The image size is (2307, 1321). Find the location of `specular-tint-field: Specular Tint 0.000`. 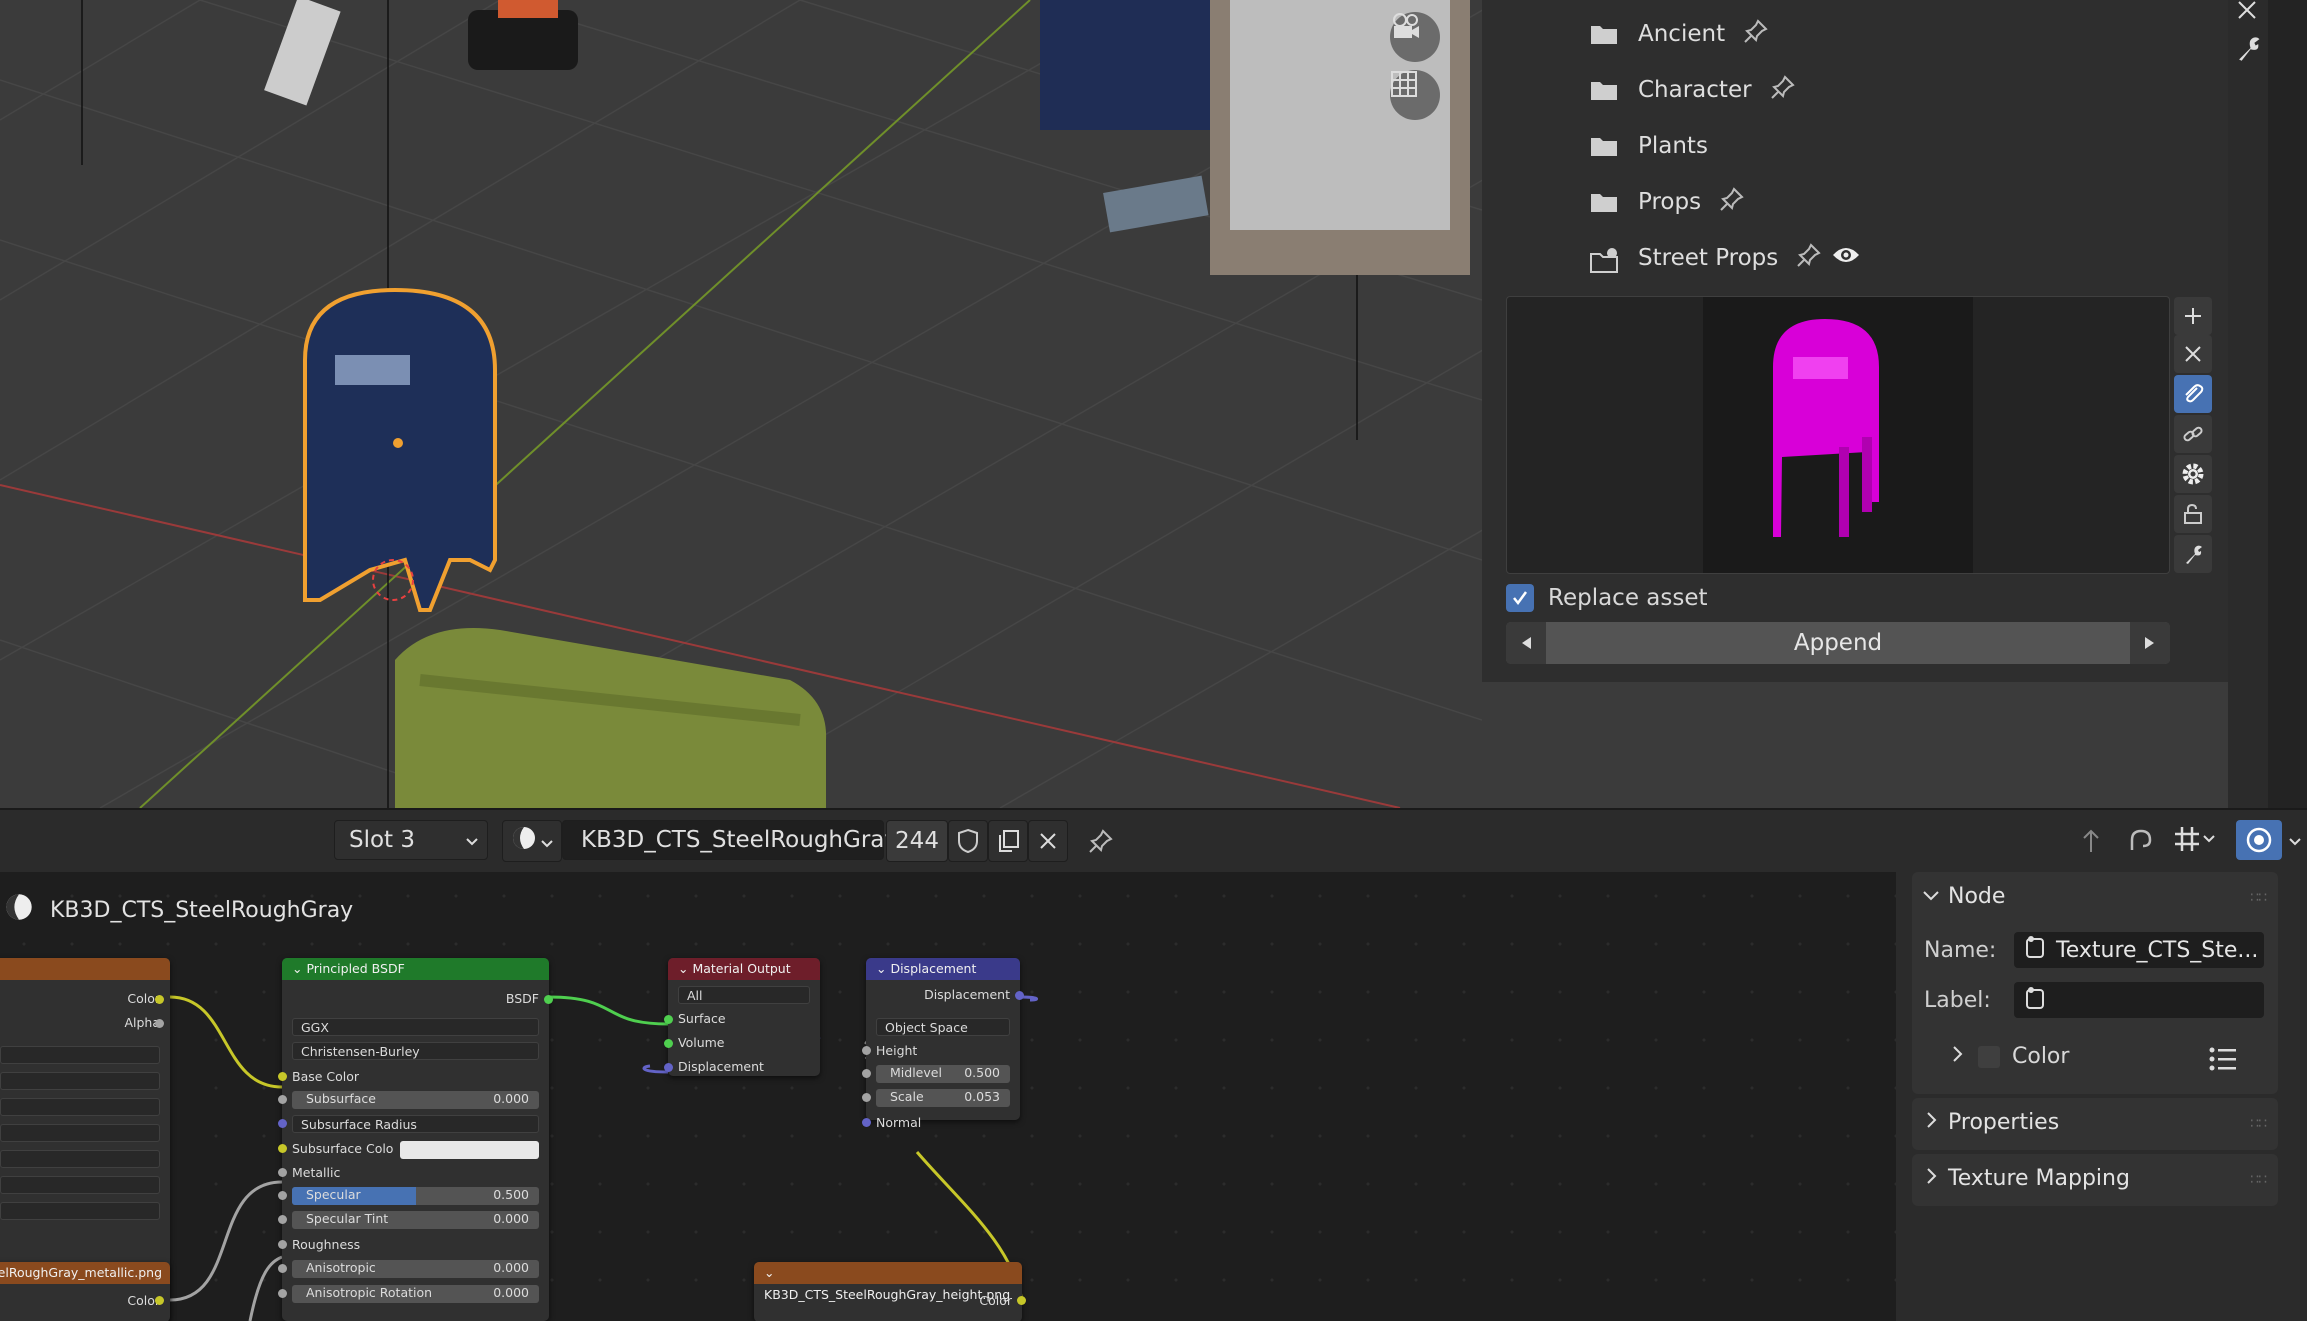

specular-tint-field: Specular Tint 0.000 is located at coordinates (415, 1220).